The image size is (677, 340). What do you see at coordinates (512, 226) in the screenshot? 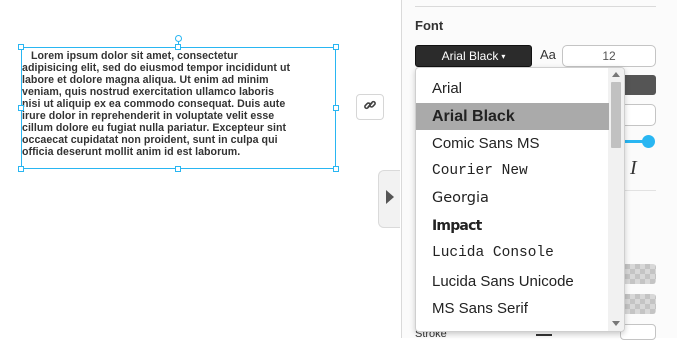
I see `font-option-impact: Impact` at bounding box center [512, 226].